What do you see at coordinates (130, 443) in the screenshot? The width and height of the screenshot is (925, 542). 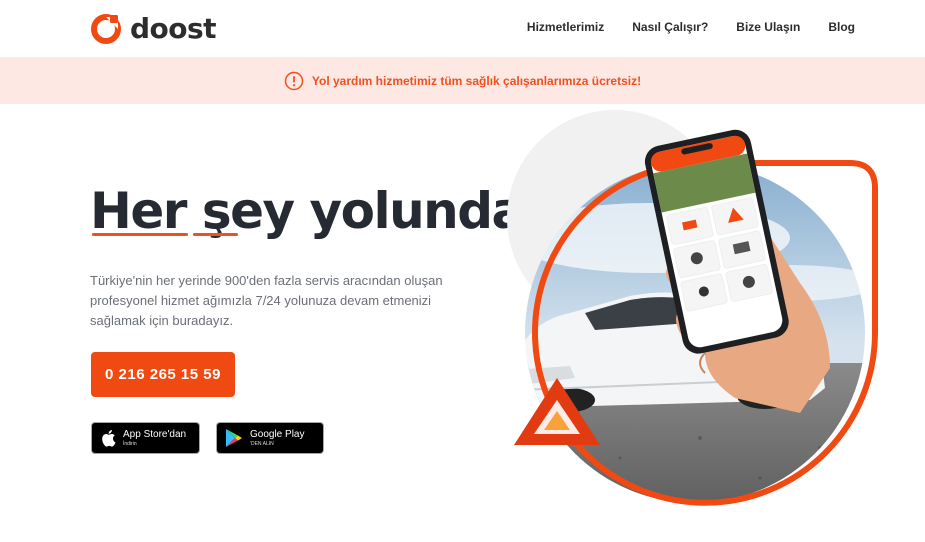 I see `app-store-sublabel: İndirin` at bounding box center [130, 443].